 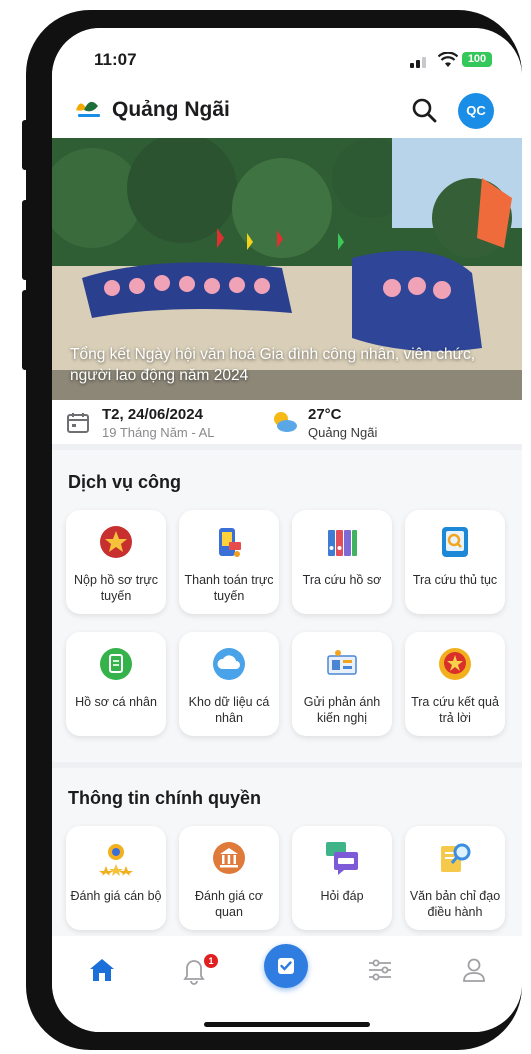 I want to click on calendar-icon, so click(x=78, y=423).